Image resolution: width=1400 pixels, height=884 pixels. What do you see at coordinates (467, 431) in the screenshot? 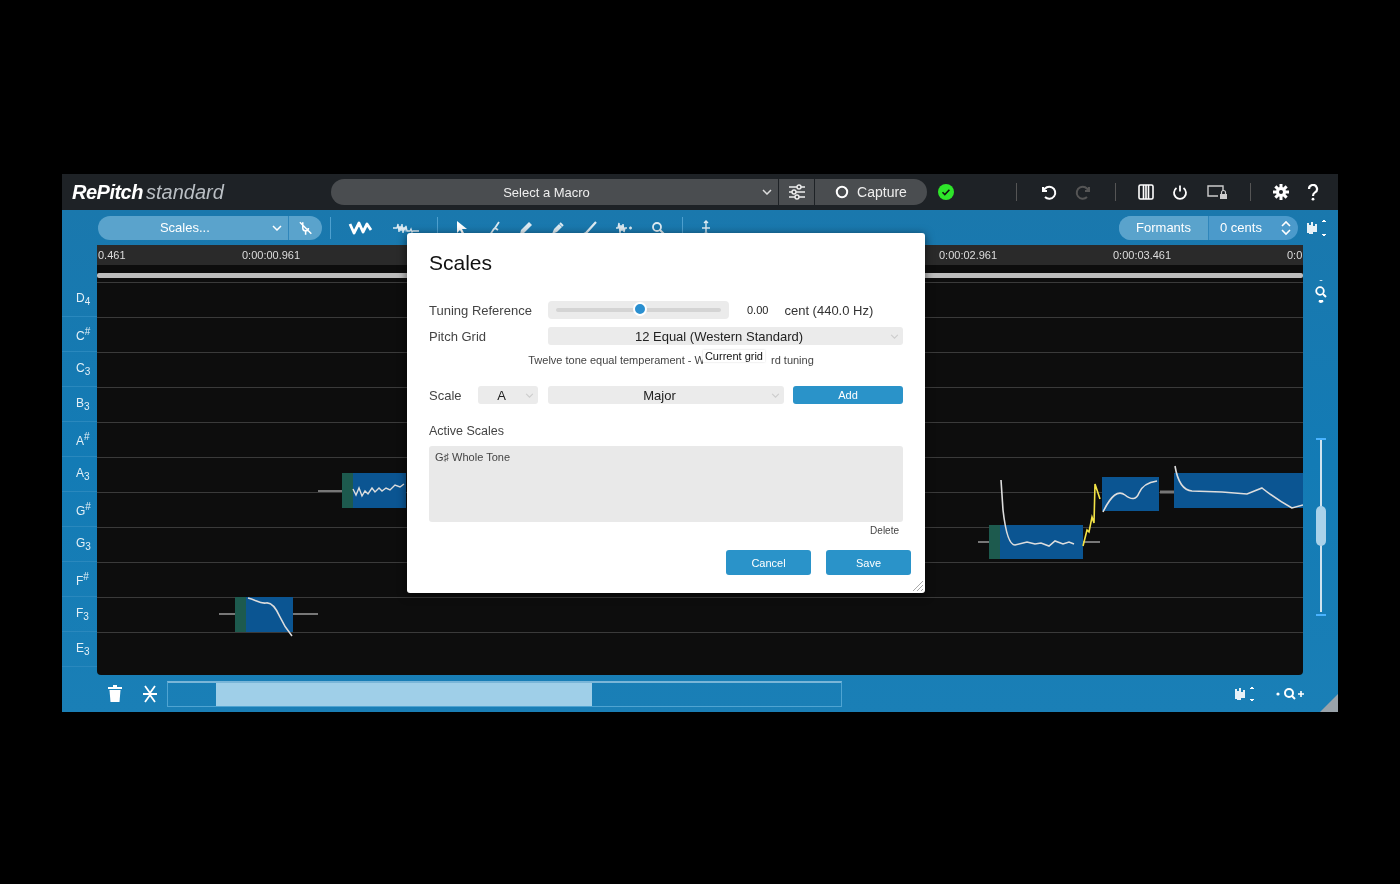
I see `section-label: Active Scales` at bounding box center [467, 431].